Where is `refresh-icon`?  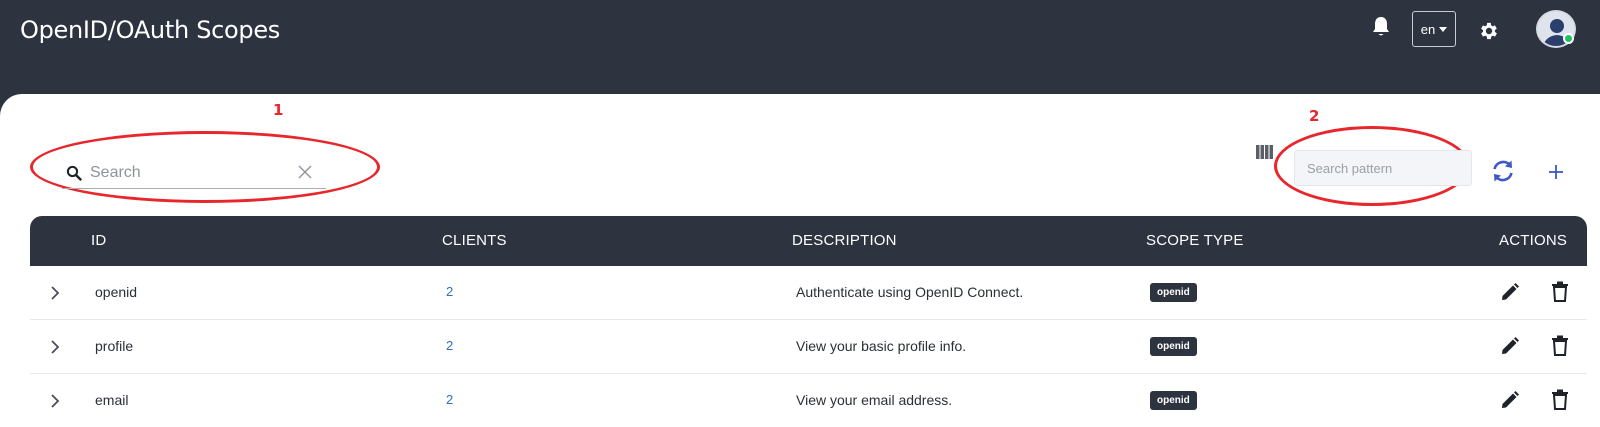
refresh-icon is located at coordinates (1503, 171).